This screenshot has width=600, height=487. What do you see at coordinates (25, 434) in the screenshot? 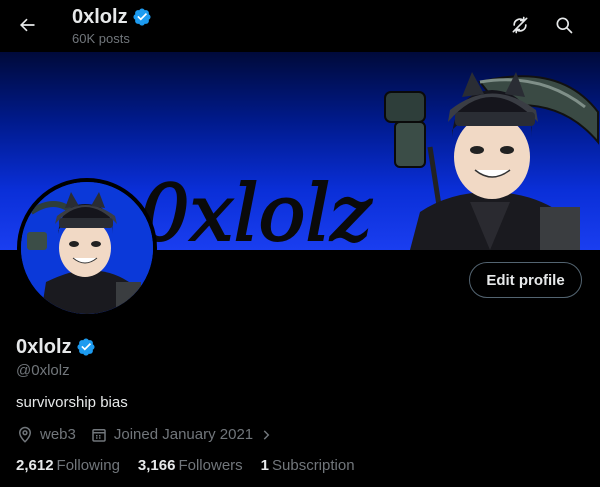
I see `location-icon` at bounding box center [25, 434].